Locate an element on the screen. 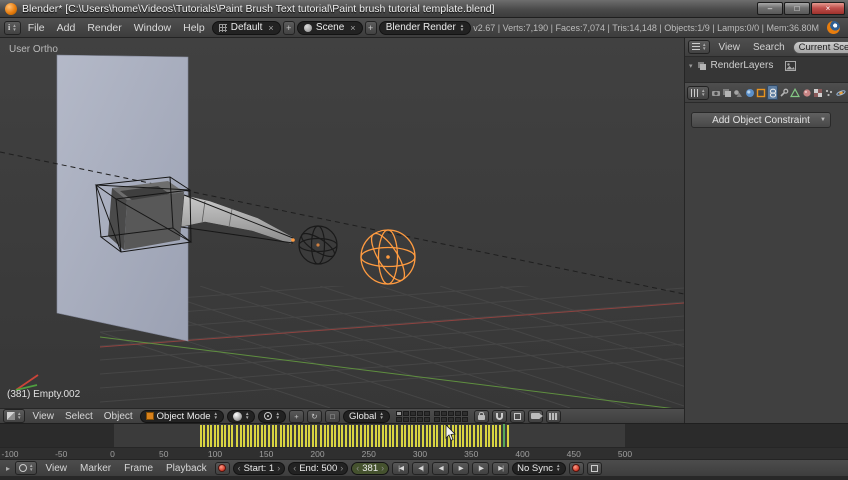  pivot-dropdown is located at coordinates (272, 416).